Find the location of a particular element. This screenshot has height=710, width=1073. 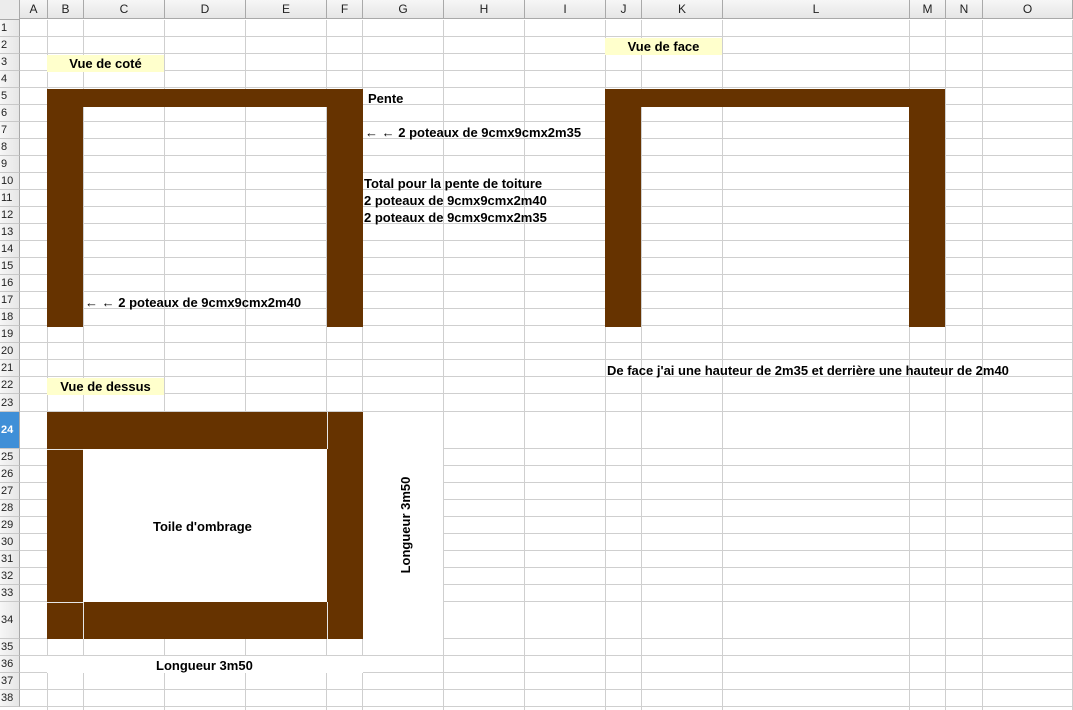

row-header-34: 34 is located at coordinates (10, 620).